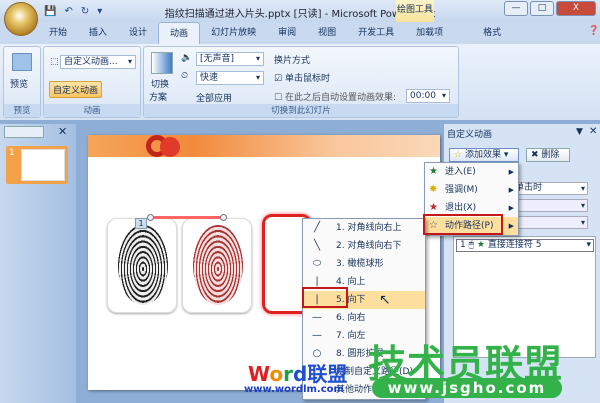  I want to click on add-effect-button: ☆ 添加效果 ▾, so click(484, 155).